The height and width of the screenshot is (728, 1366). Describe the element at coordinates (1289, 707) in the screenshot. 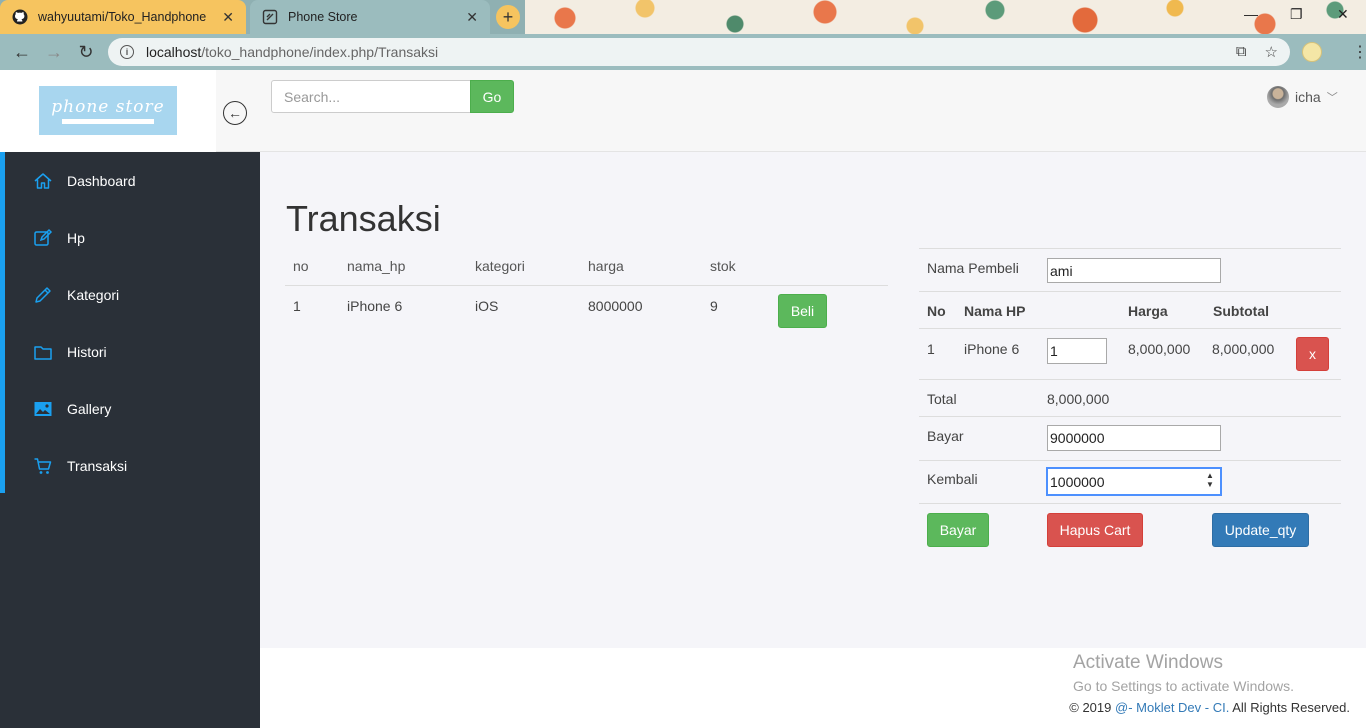

I see `copyright-suffix: All Rights Reserved.` at that location.